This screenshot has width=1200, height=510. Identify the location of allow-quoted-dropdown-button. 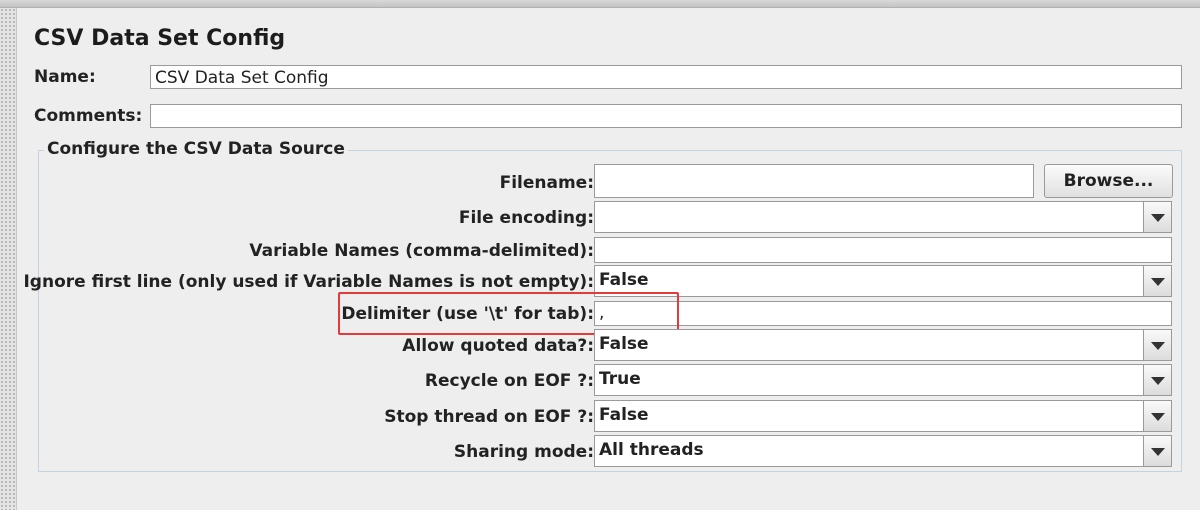
(1157, 345).